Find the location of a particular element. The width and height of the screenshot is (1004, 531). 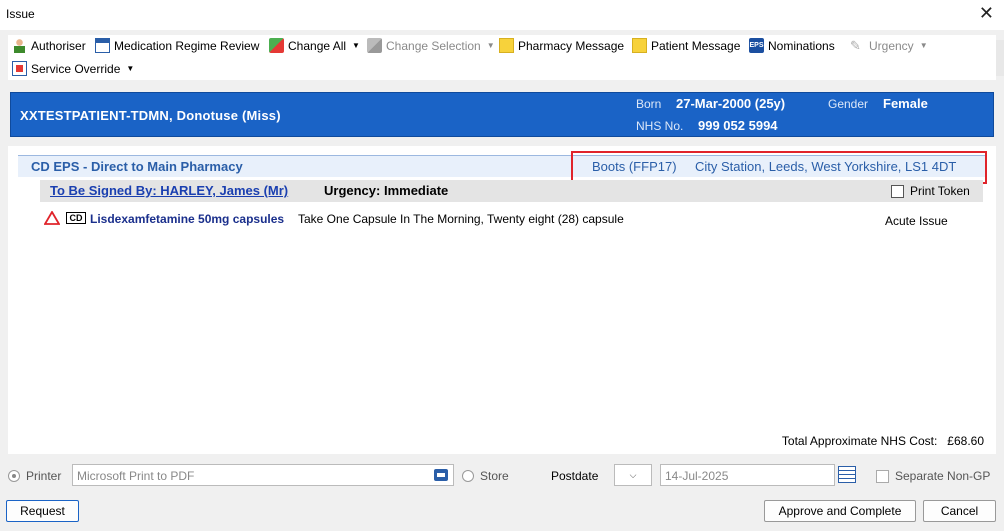

printer-option: Printer is located at coordinates (34, 476).